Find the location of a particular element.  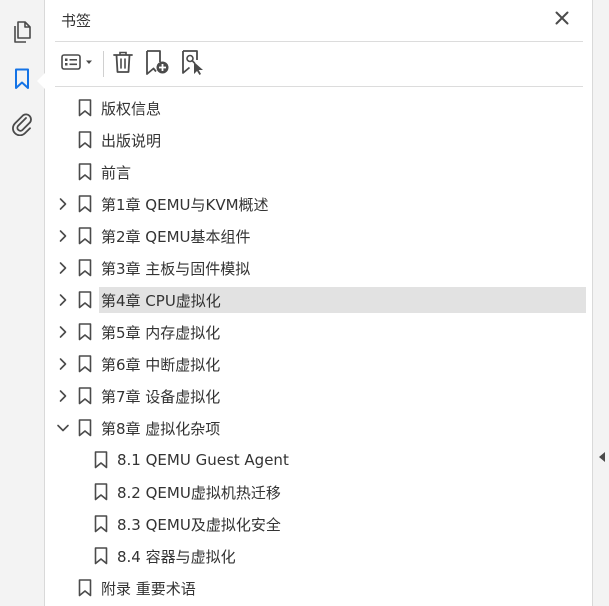

bookmark-label: 8.3 QEMU及虚拟化安全 is located at coordinates (199, 524).